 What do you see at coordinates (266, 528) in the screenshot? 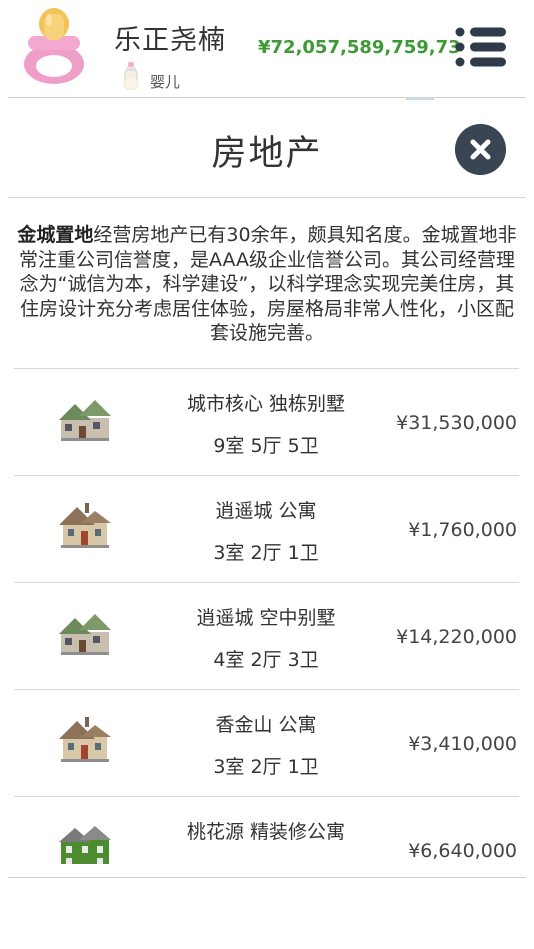
I see `property-row: 逍遥城 公寓 3室 2厅 1卫 ¥1,760,000` at bounding box center [266, 528].